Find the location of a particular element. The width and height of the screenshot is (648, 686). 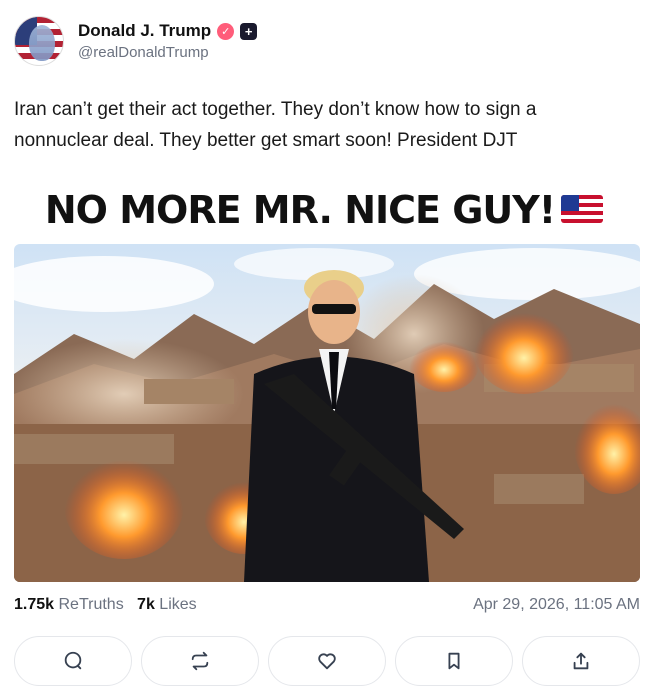

likes-count: 7k is located at coordinates (146, 604).